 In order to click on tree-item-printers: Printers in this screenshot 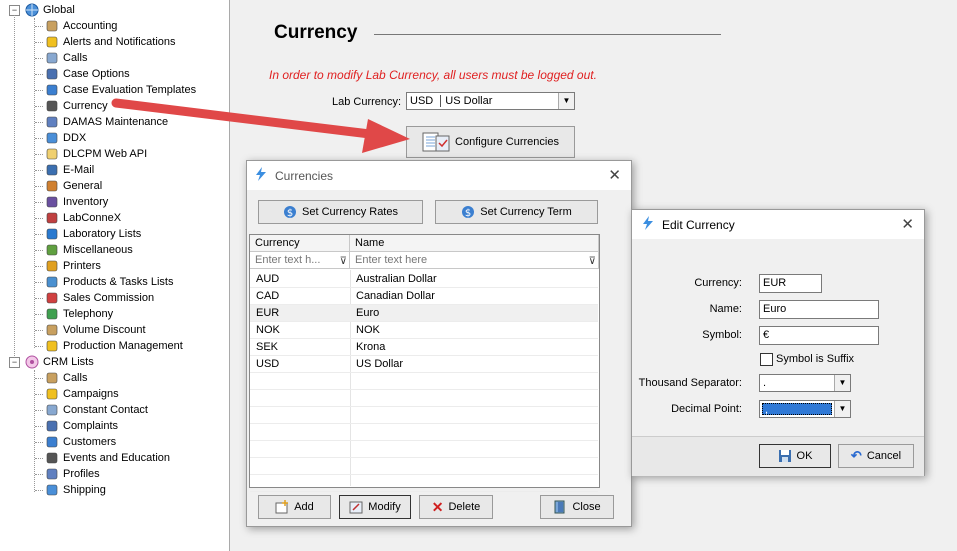, I will do `click(72, 266)`.